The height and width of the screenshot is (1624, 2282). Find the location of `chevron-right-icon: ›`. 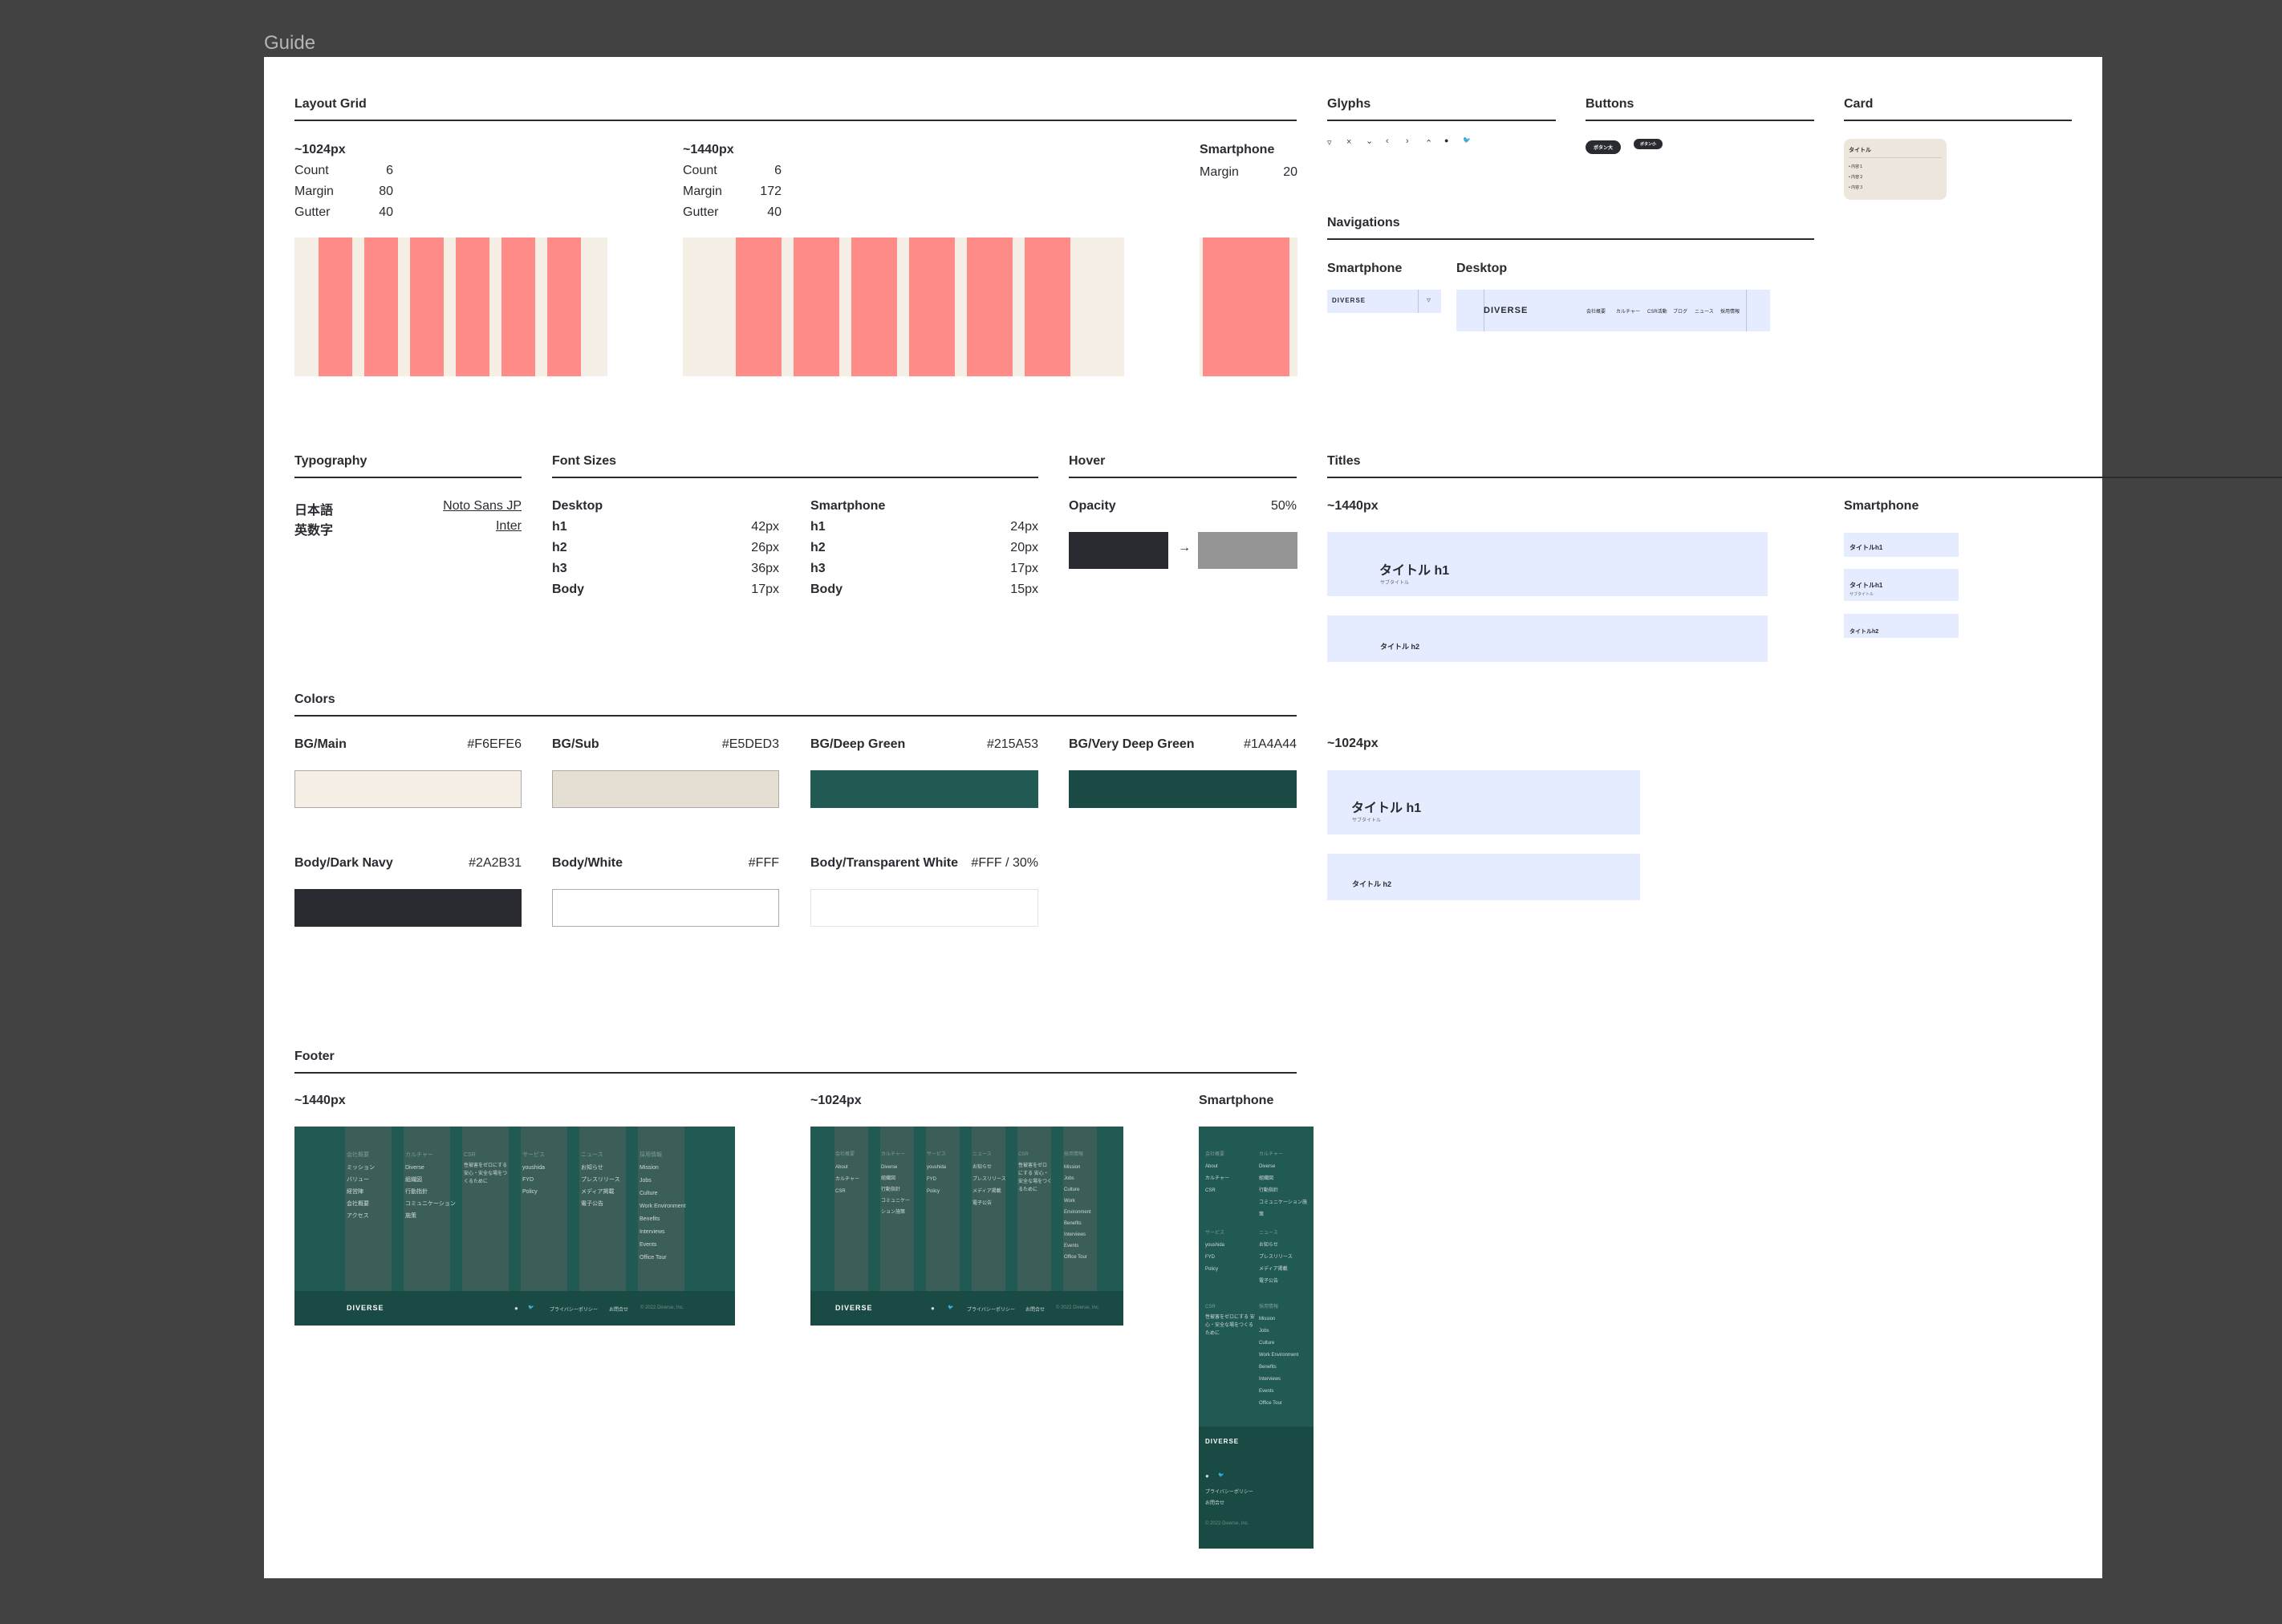

chevron-right-icon: › is located at coordinates (1407, 141).